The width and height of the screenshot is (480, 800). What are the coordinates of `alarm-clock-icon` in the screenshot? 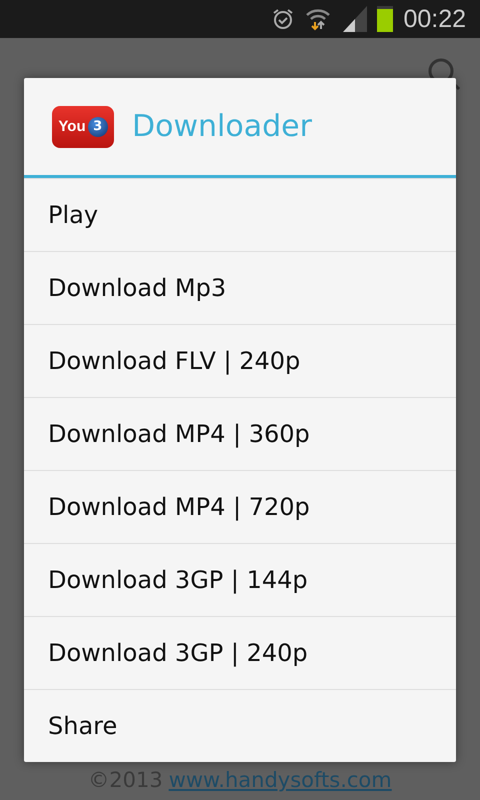 It's located at (283, 19).